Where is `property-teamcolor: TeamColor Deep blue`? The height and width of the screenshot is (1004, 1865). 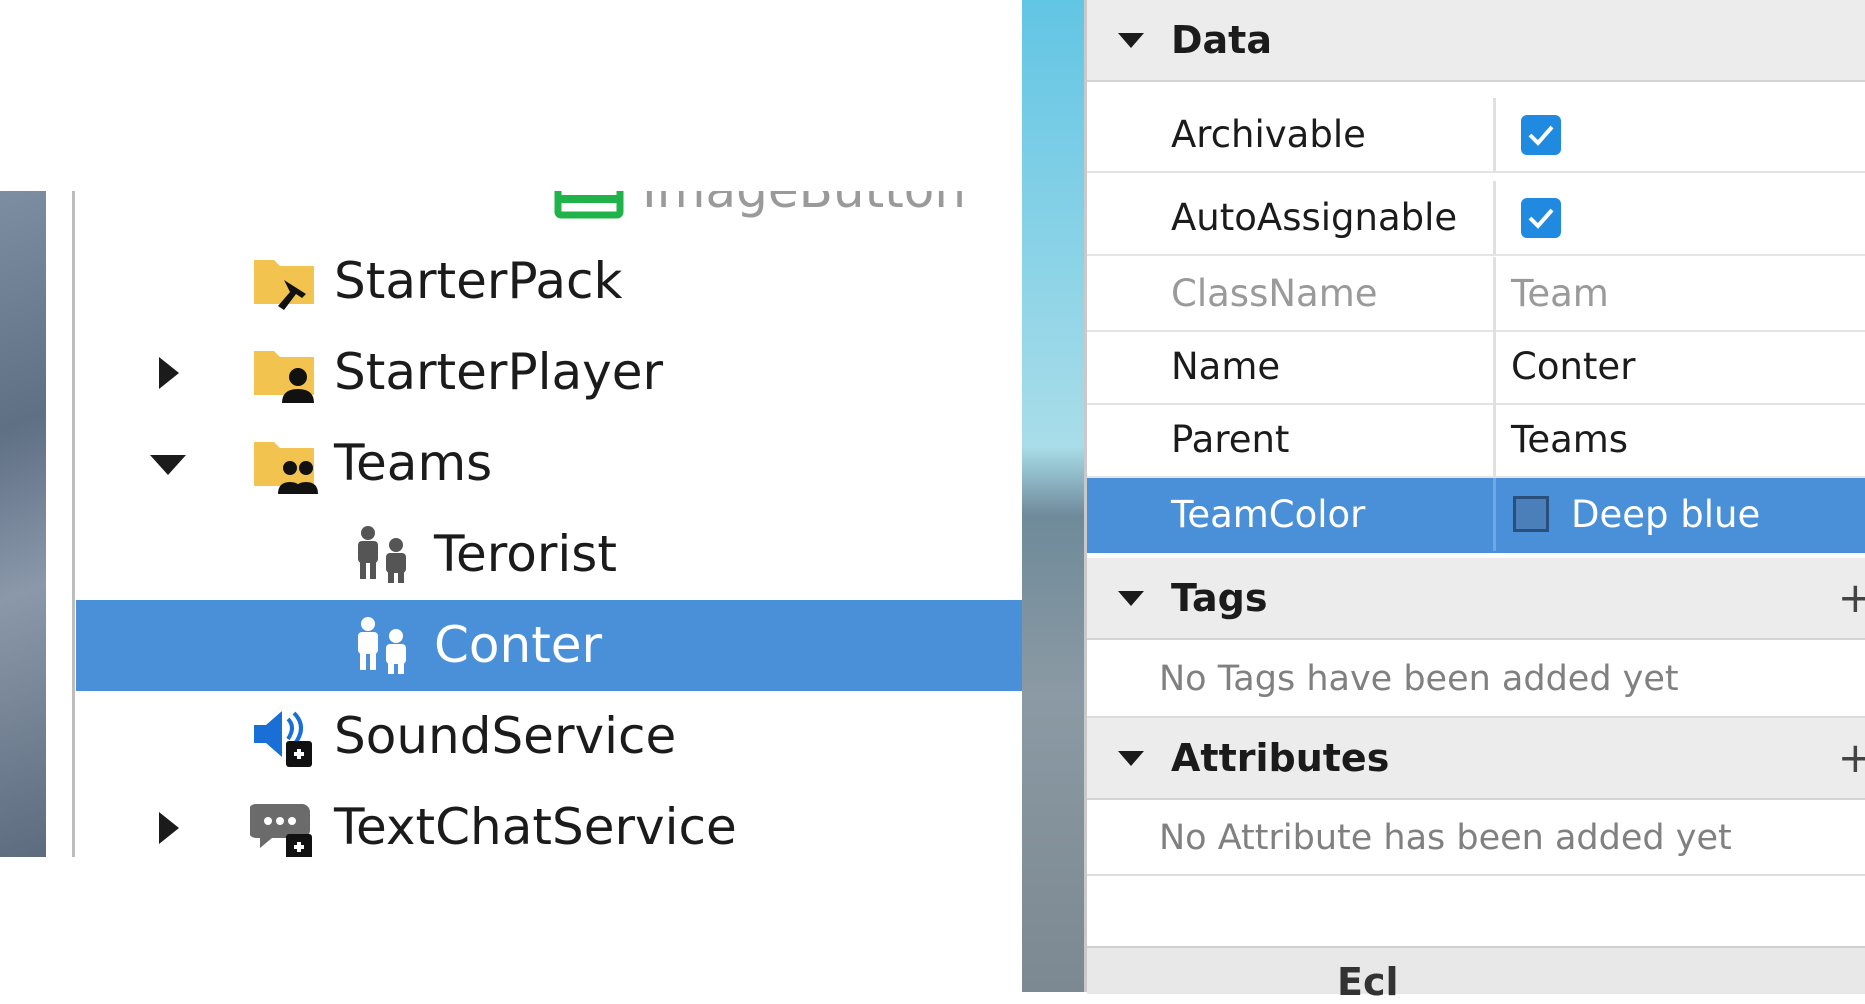
property-teamcolor: TeamColor Deep blue is located at coordinates (1476, 515).